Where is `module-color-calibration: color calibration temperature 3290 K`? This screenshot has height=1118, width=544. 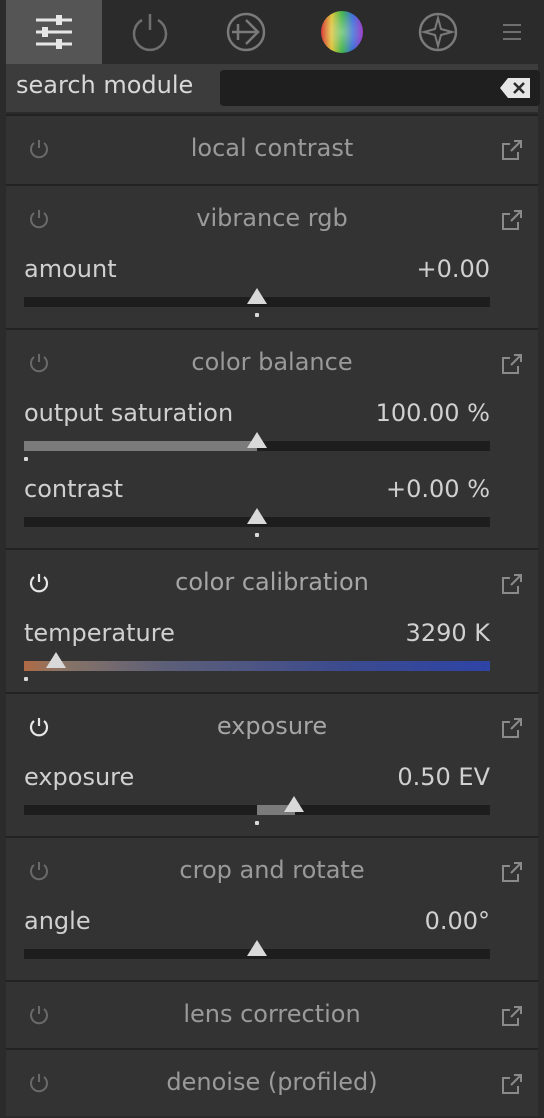
module-color-calibration: color calibration temperature 3290 K is located at coordinates (272, 620).